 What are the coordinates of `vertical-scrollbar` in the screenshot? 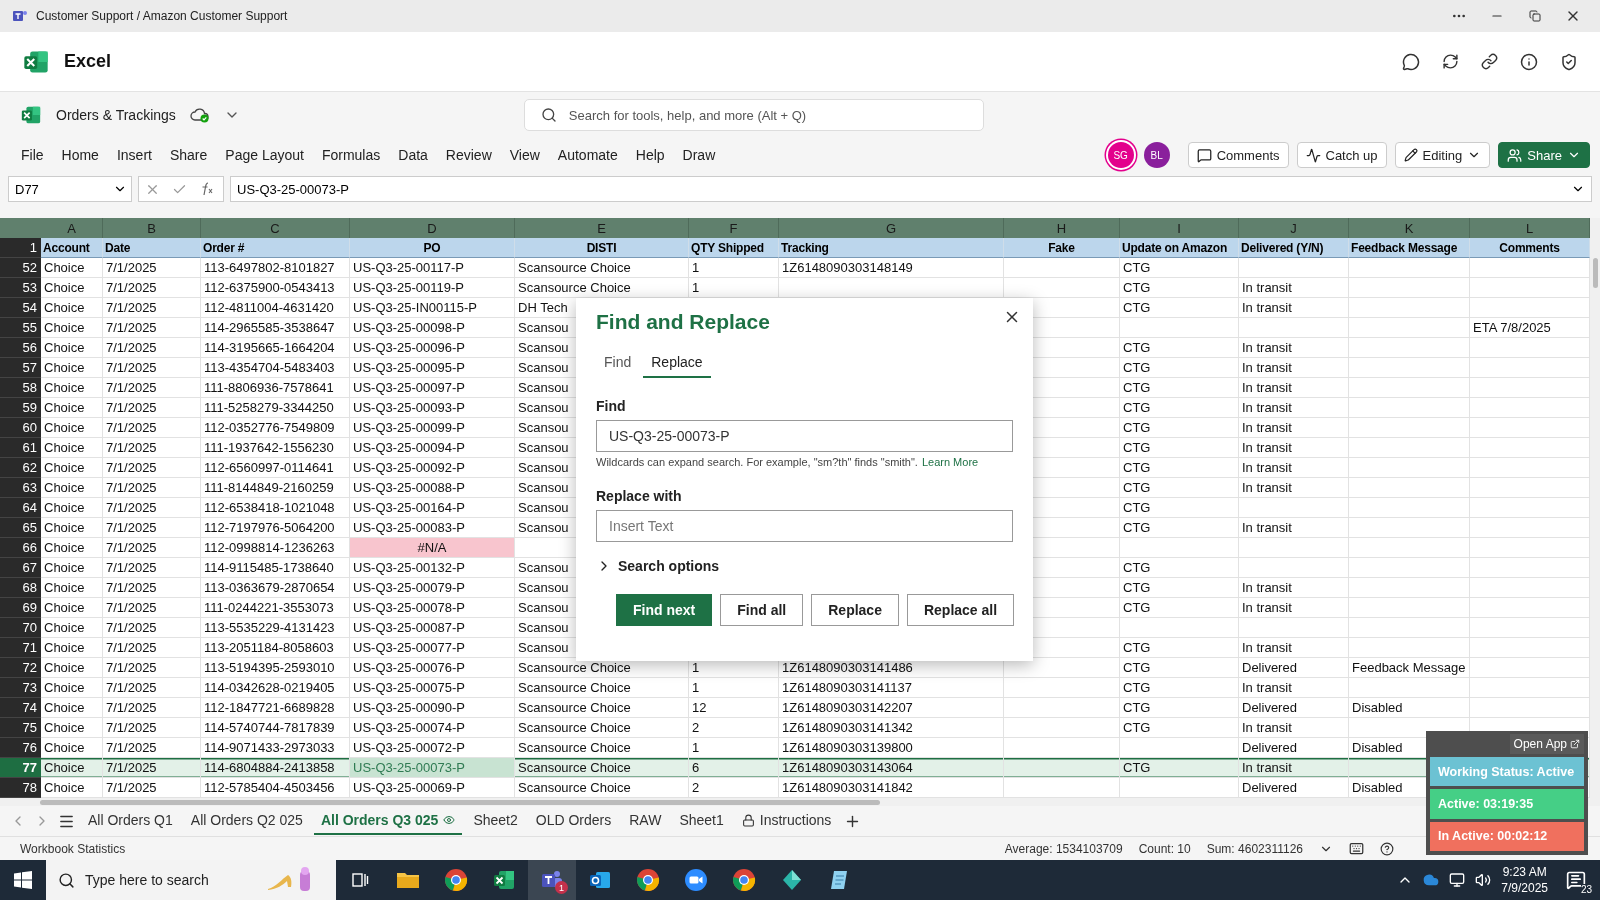 It's located at (1595, 508).